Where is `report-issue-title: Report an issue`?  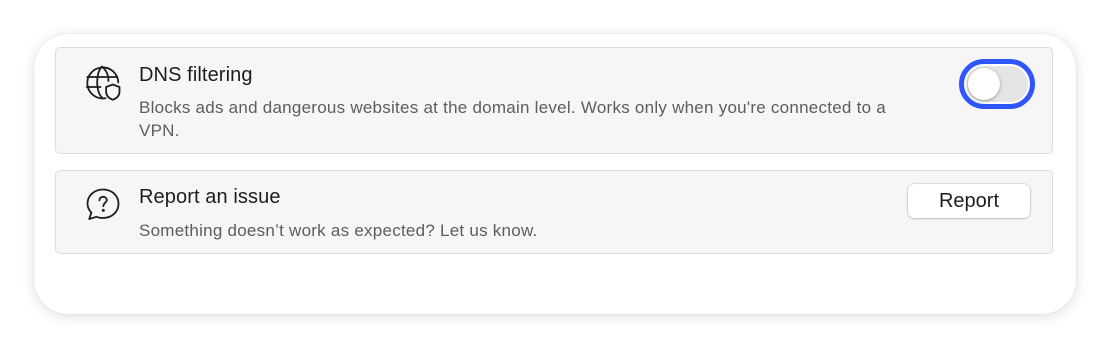
report-issue-title: Report an issue is located at coordinates (210, 197).